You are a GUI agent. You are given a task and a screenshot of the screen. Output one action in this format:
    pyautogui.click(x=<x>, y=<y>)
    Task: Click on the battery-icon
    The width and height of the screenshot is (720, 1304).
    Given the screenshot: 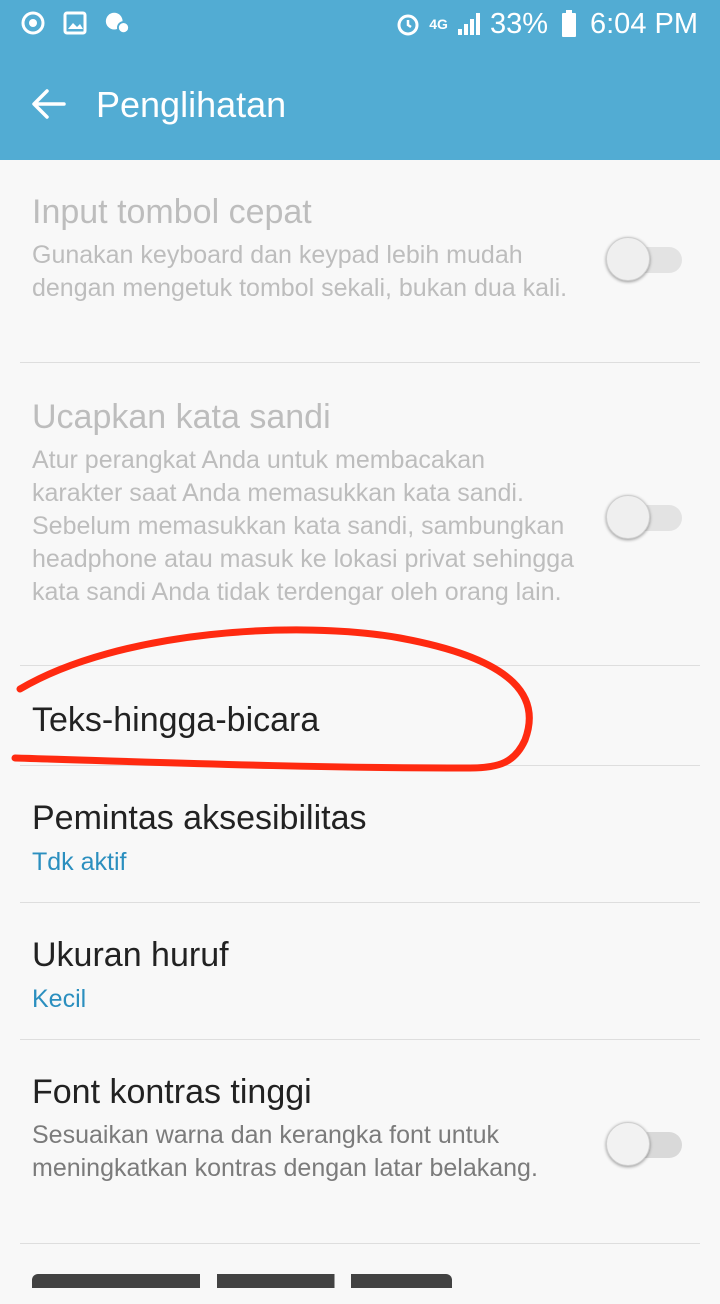 What is the action you would take?
    pyautogui.click(x=569, y=23)
    